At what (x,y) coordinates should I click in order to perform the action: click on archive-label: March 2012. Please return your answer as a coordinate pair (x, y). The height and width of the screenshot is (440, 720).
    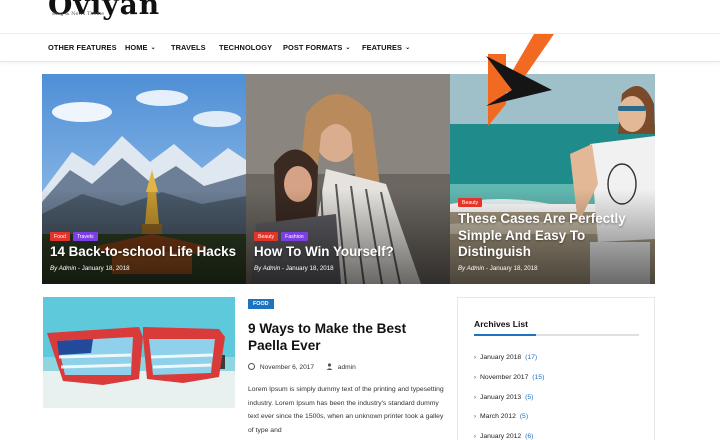
    Looking at the image, I should click on (498, 416).